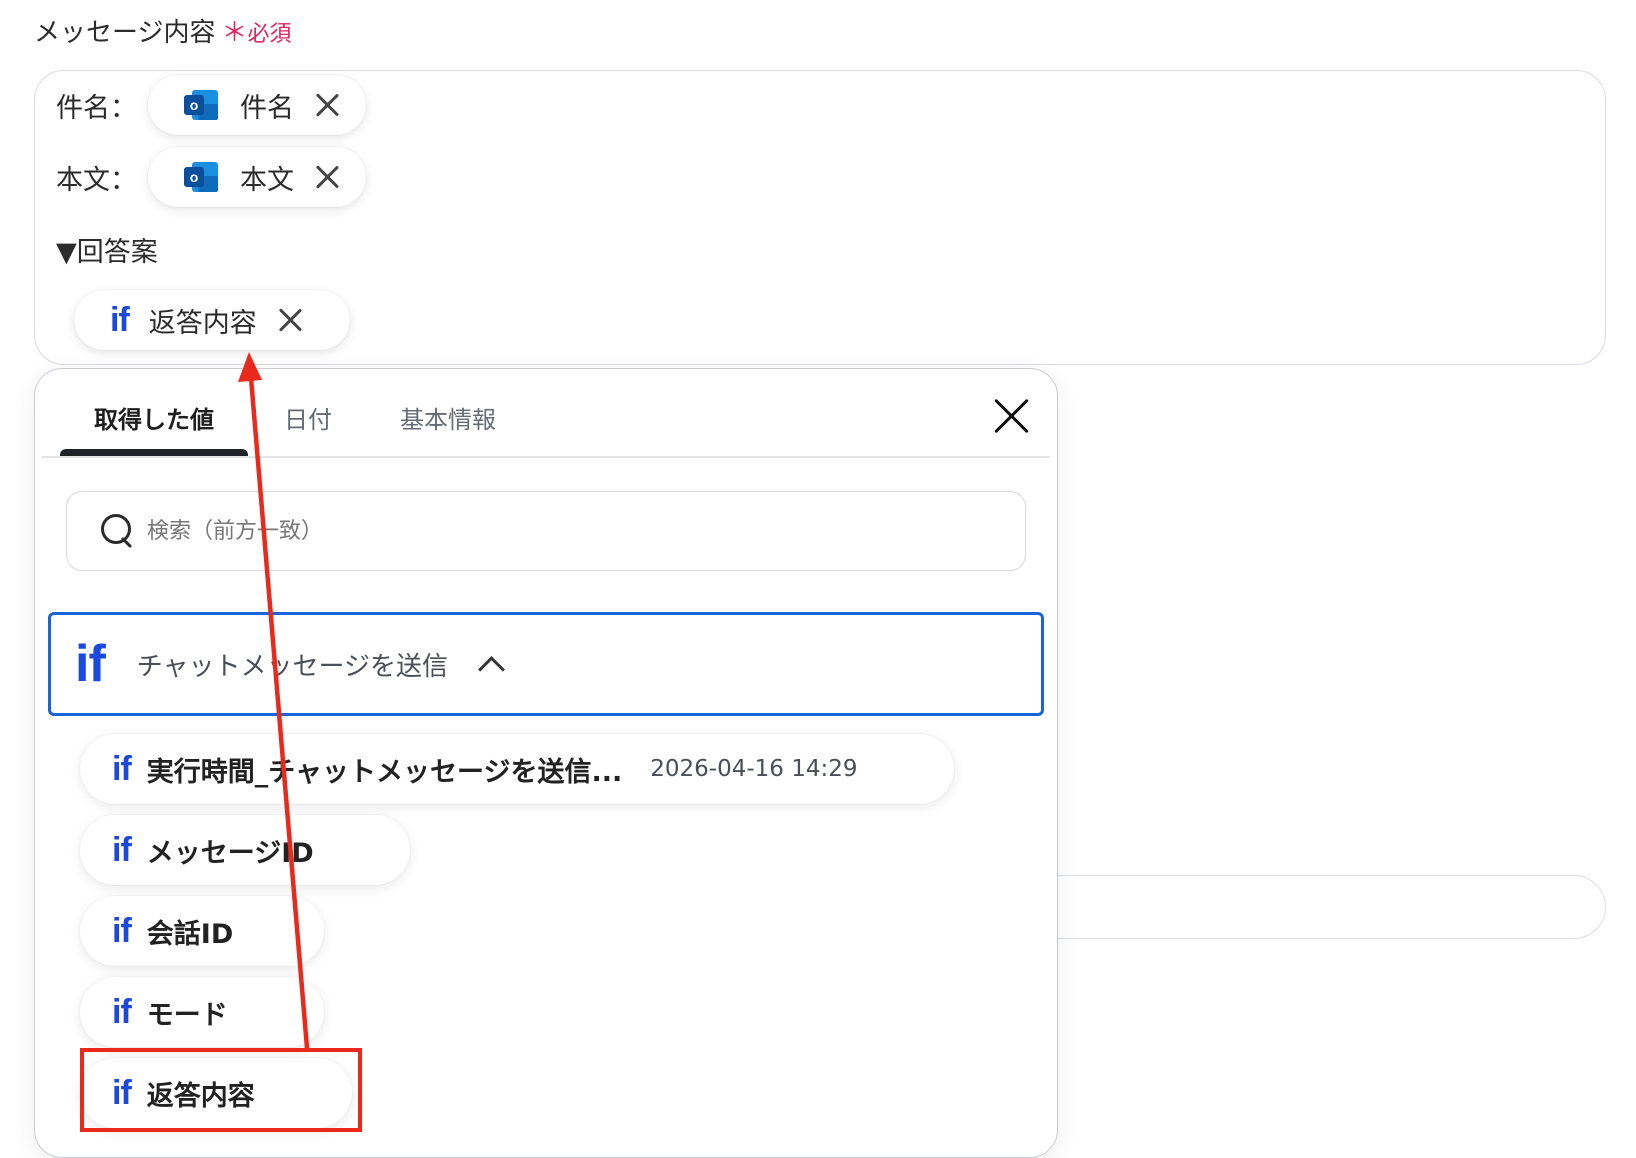 Image resolution: width=1636 pixels, height=1158 pixels. Describe the element at coordinates (96, 180) in the screenshot. I see `body-label: 本文：` at that location.